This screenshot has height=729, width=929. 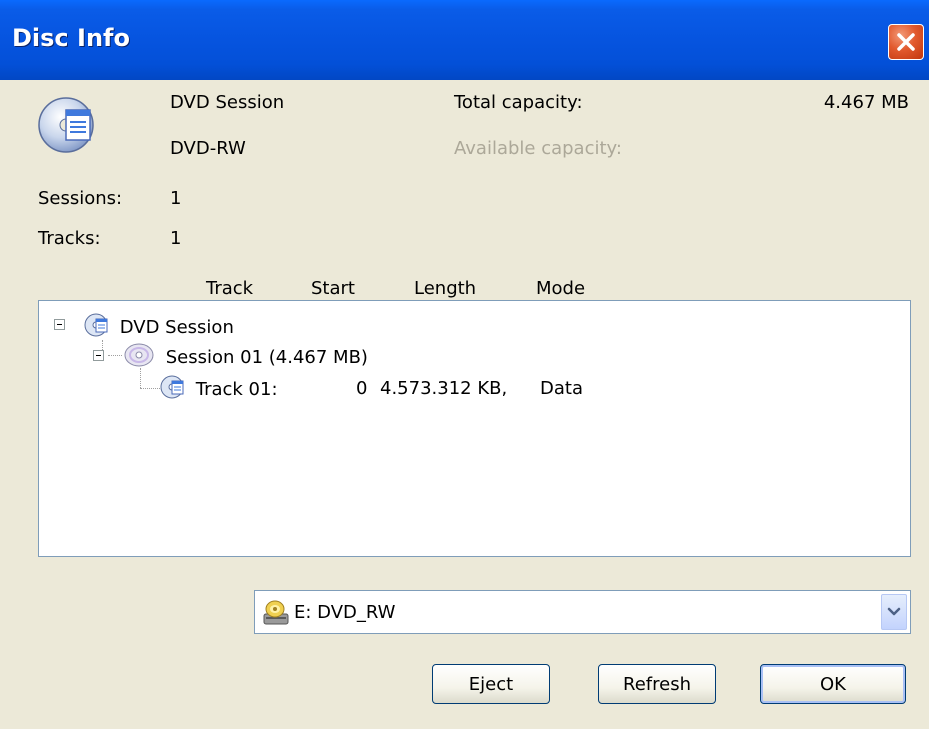 I want to click on dvd-session-icon, so click(x=97, y=327).